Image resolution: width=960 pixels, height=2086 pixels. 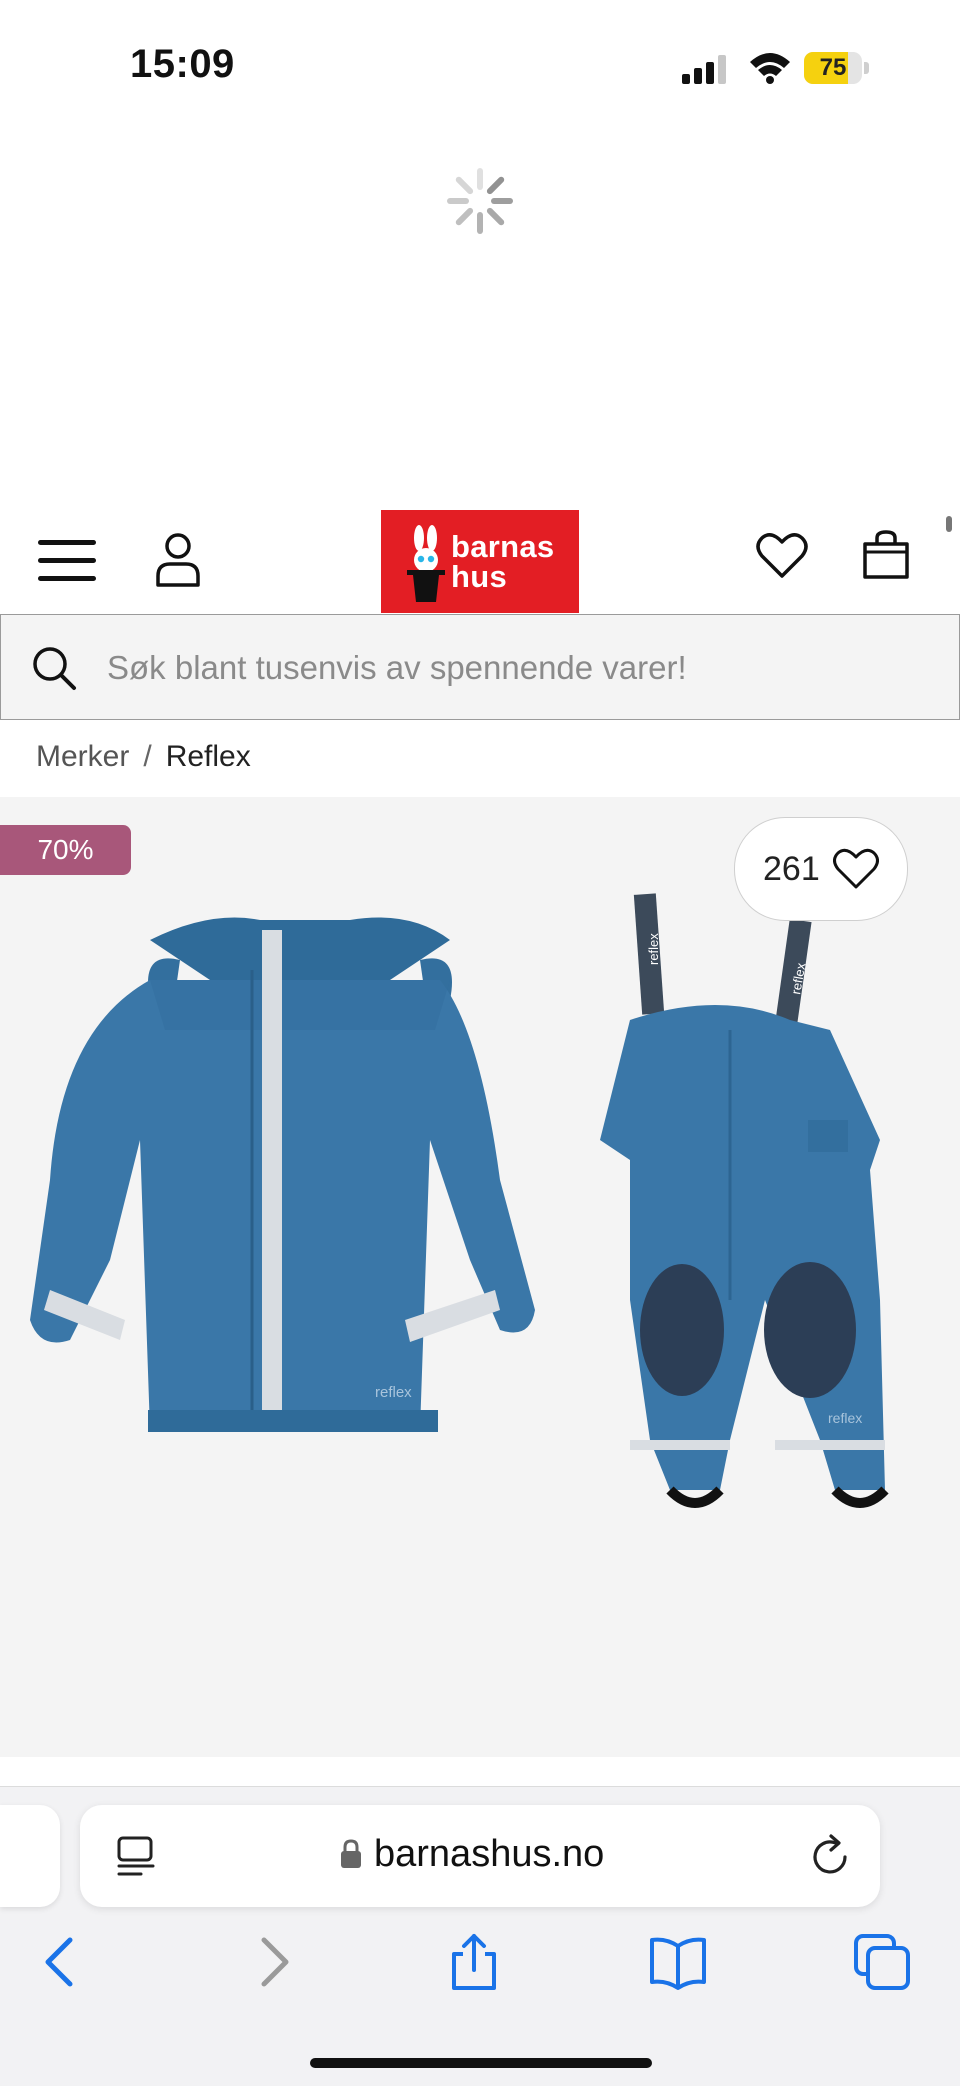 I want to click on status-time: 15:09, so click(x=182, y=64).